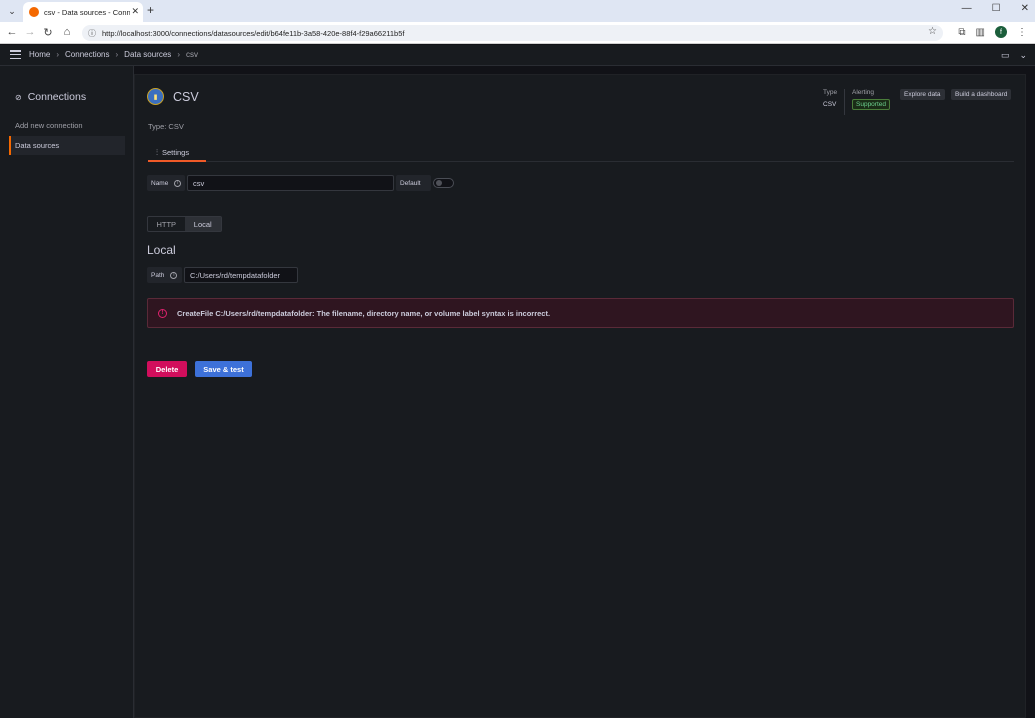 The height and width of the screenshot is (718, 1035). What do you see at coordinates (581, 153) in the screenshot?
I see `tab-bar: ⫶ Settings` at bounding box center [581, 153].